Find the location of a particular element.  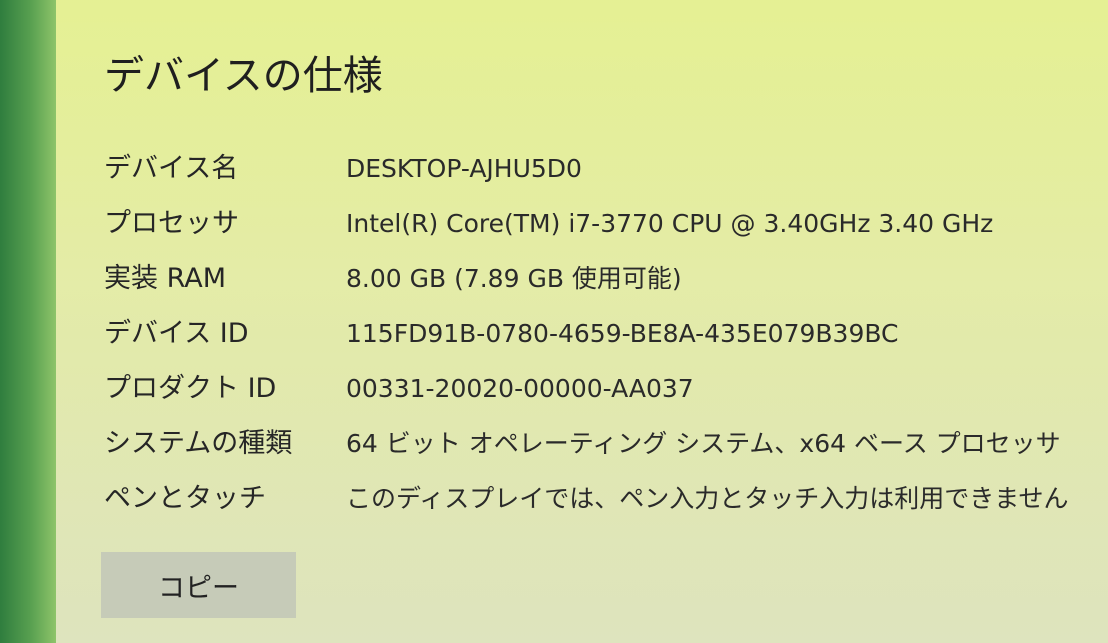

copy-button: コピー is located at coordinates (198, 585).